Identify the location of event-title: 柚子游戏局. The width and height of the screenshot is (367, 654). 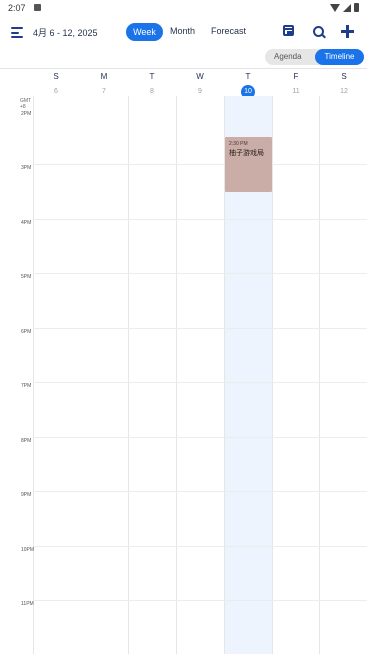
(246, 153).